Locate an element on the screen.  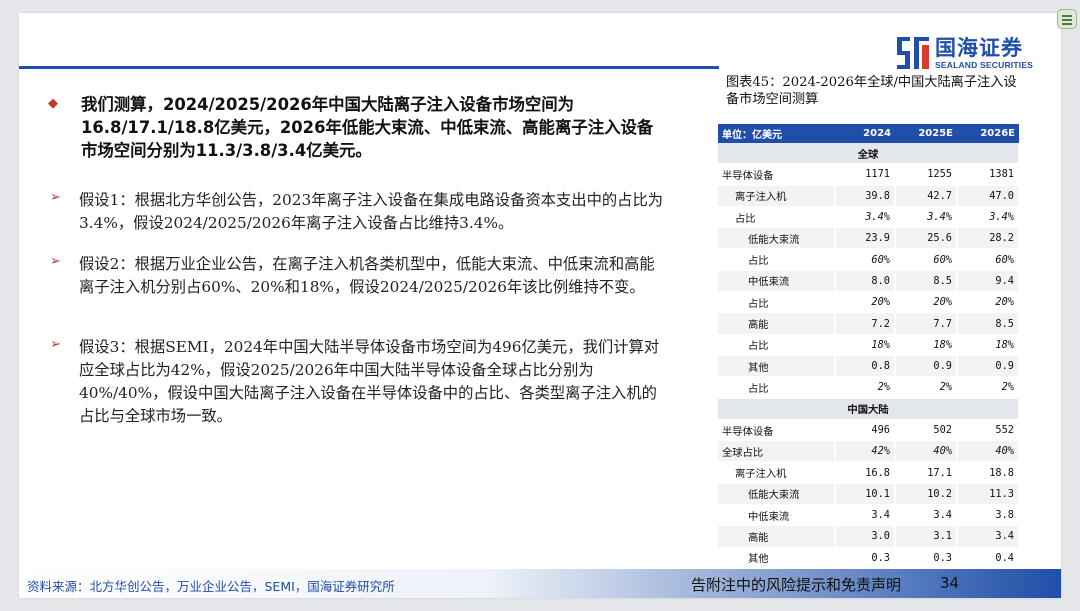
diamond-icon: ◆ is located at coordinates (53, 103).